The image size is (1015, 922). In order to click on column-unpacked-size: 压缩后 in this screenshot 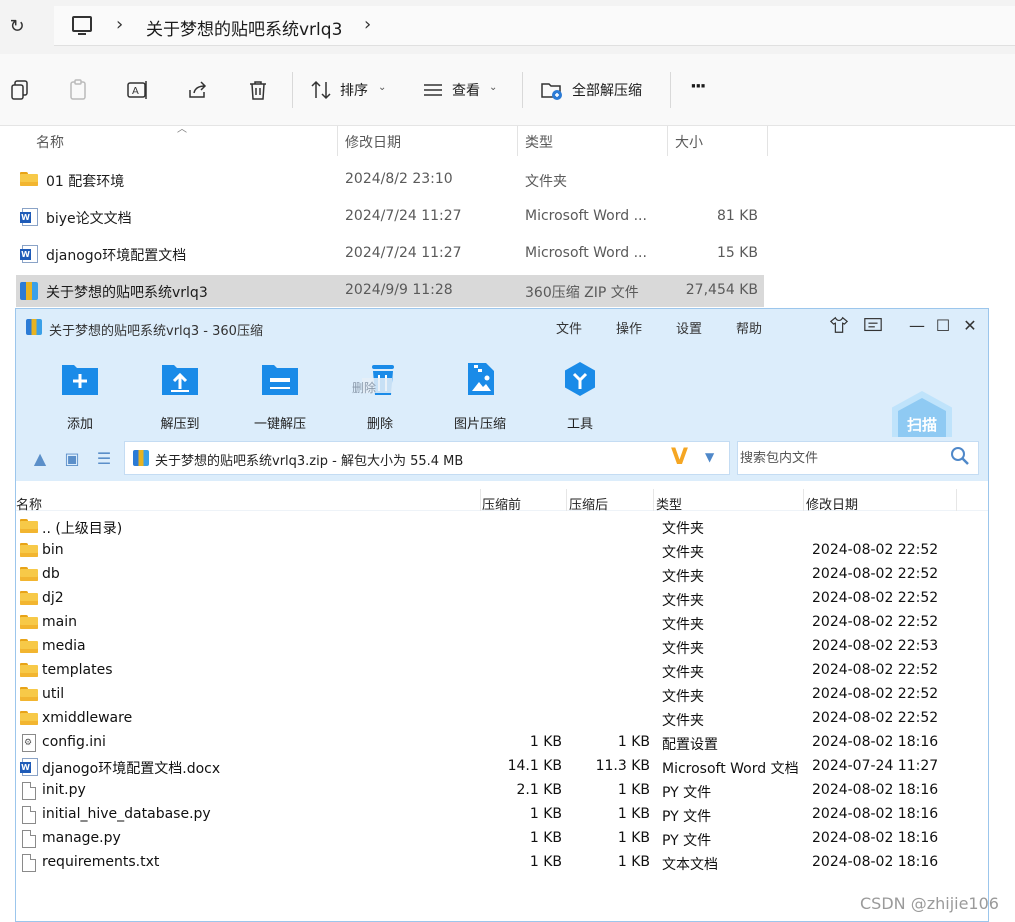, I will do `click(588, 503)`.